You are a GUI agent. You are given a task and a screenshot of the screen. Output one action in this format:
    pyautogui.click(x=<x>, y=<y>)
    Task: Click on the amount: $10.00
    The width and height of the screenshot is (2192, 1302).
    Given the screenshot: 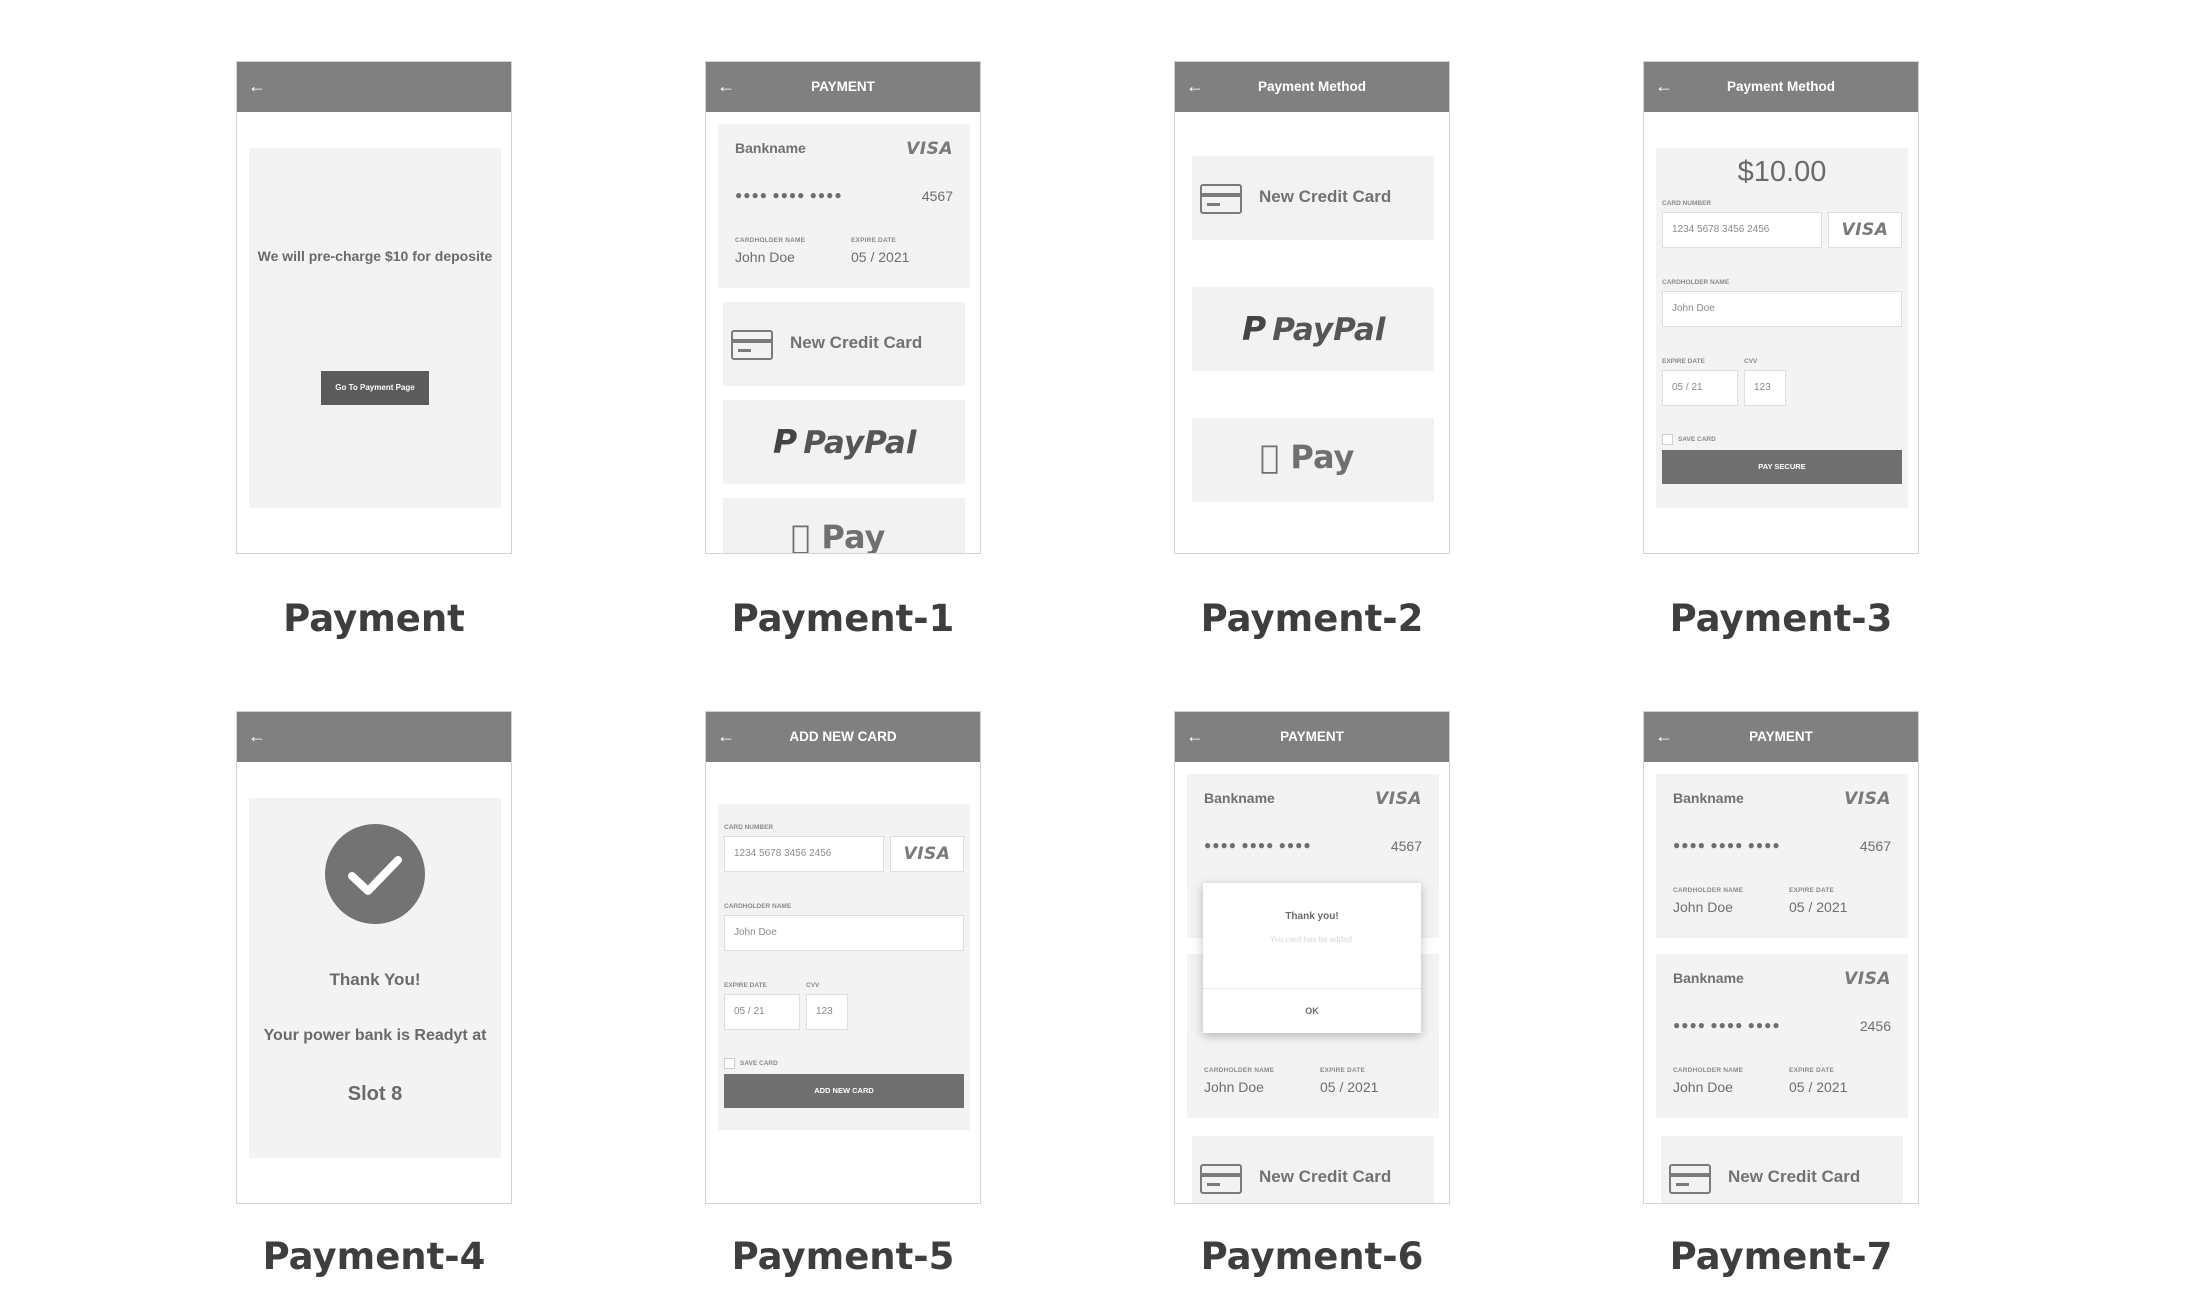 What is the action you would take?
    pyautogui.click(x=1782, y=172)
    